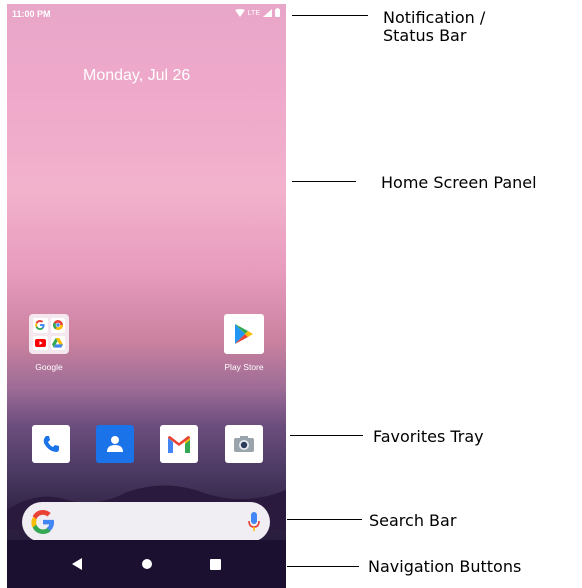 The width and height of the screenshot is (582, 588). Describe the element at coordinates (57, 342) in the screenshot. I see `drive-icon` at that location.